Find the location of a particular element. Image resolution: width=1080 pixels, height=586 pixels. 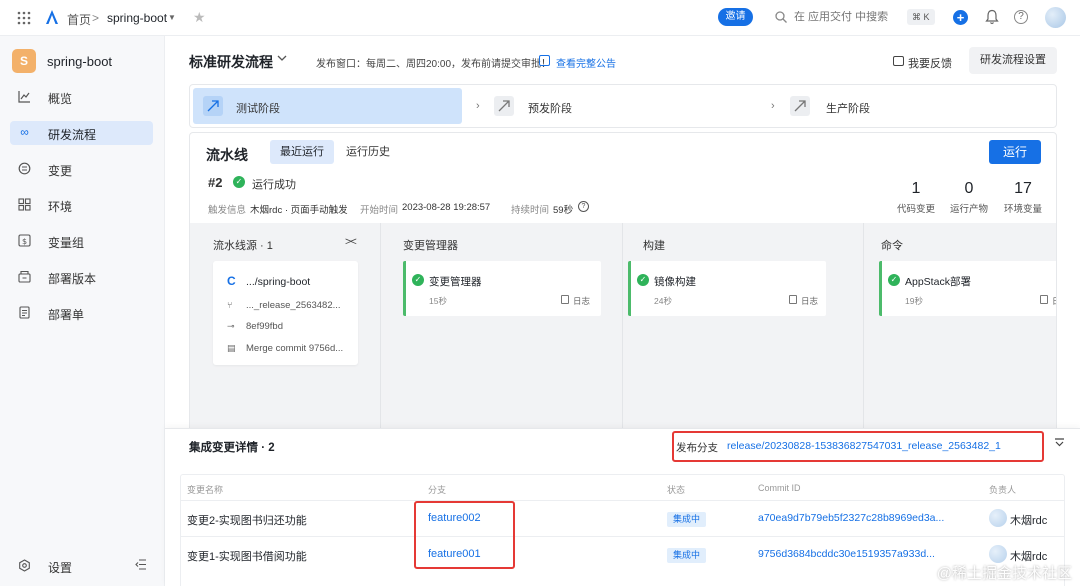

tab-recent-run: 最近运行 is located at coordinates (302, 152).